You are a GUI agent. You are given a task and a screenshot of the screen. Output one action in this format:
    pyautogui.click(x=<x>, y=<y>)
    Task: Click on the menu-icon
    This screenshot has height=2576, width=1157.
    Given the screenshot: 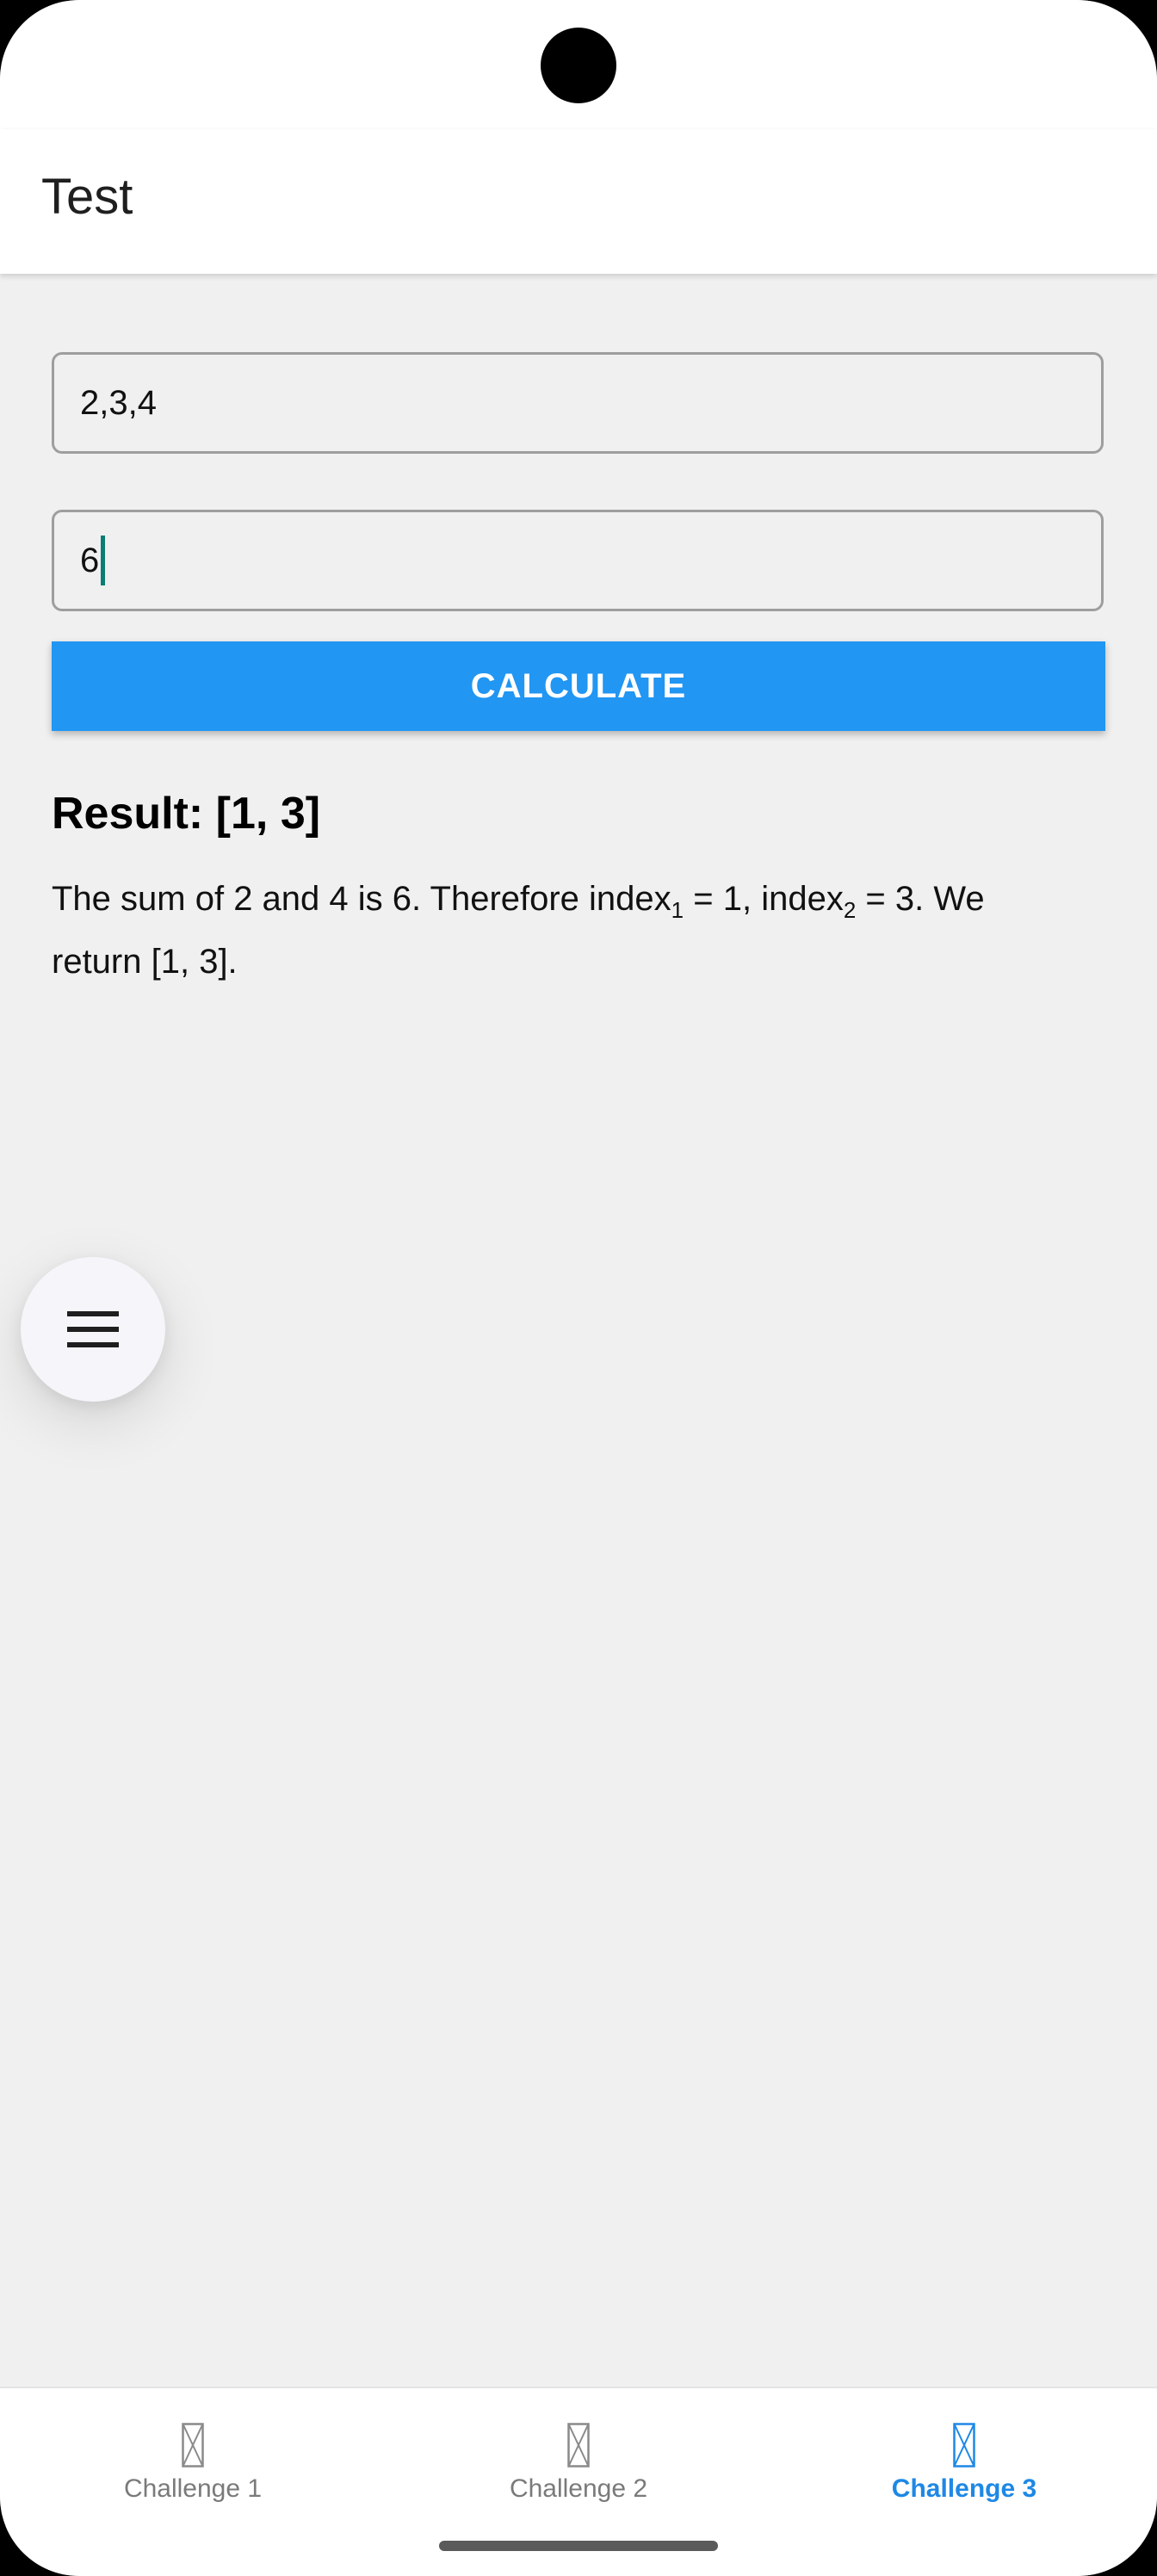 What is the action you would take?
    pyautogui.click(x=93, y=1329)
    